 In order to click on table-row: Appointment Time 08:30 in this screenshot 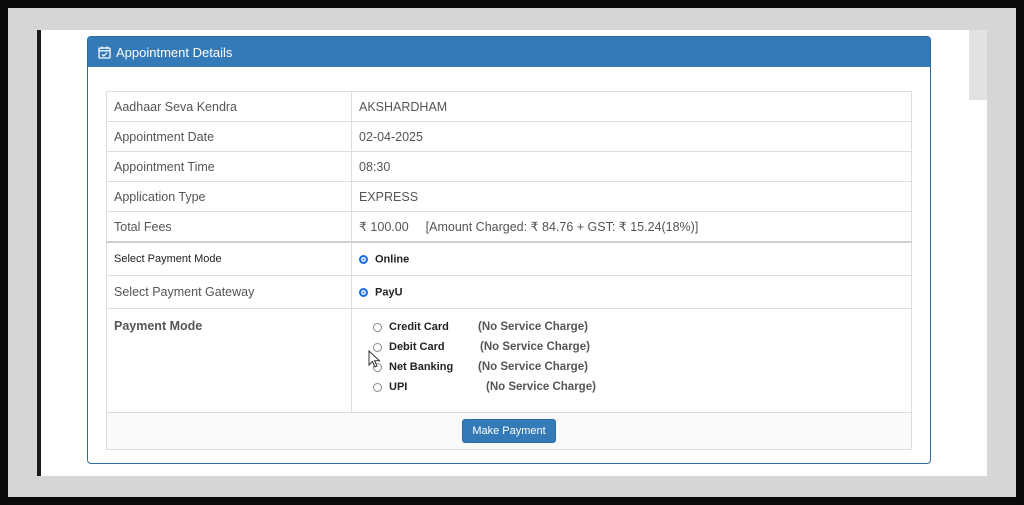, I will do `click(509, 166)`.